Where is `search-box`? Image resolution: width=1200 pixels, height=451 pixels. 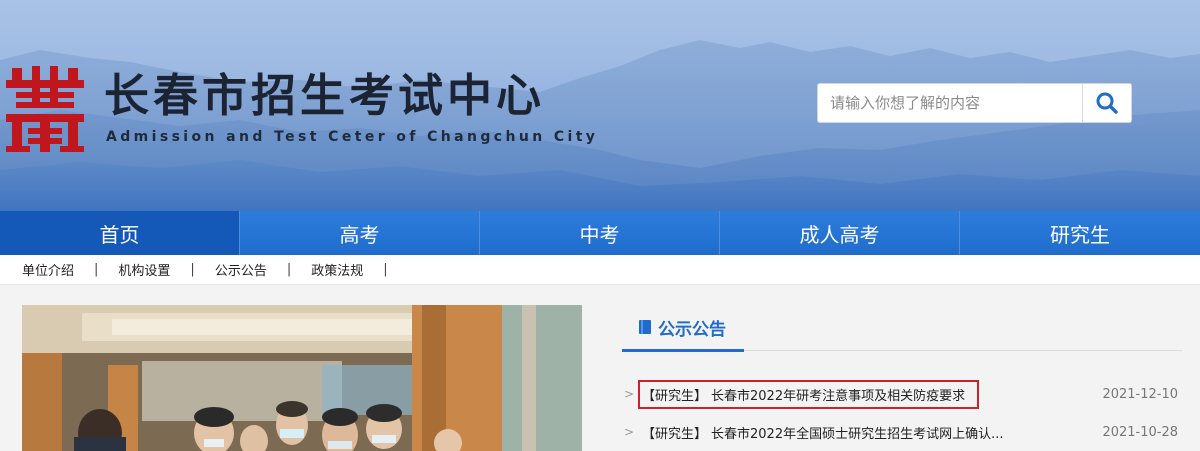
search-box is located at coordinates (974, 103).